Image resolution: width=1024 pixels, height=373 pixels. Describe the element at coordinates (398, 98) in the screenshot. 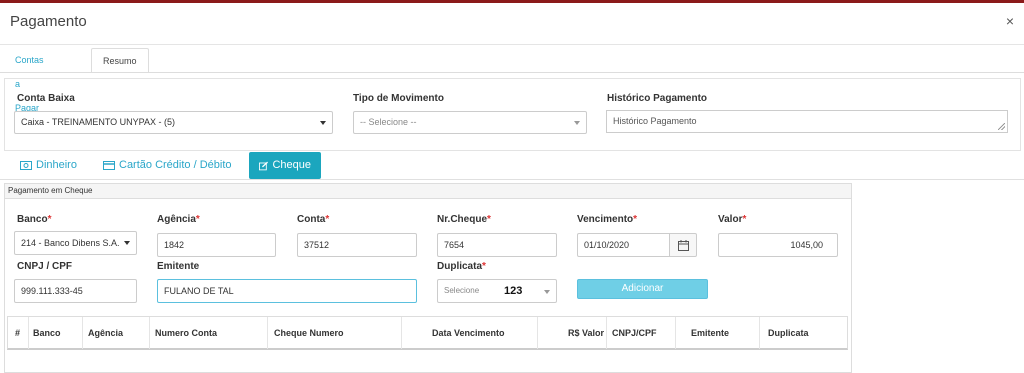

I see `tipo-movimento-label: Tipo de Movimento` at that location.